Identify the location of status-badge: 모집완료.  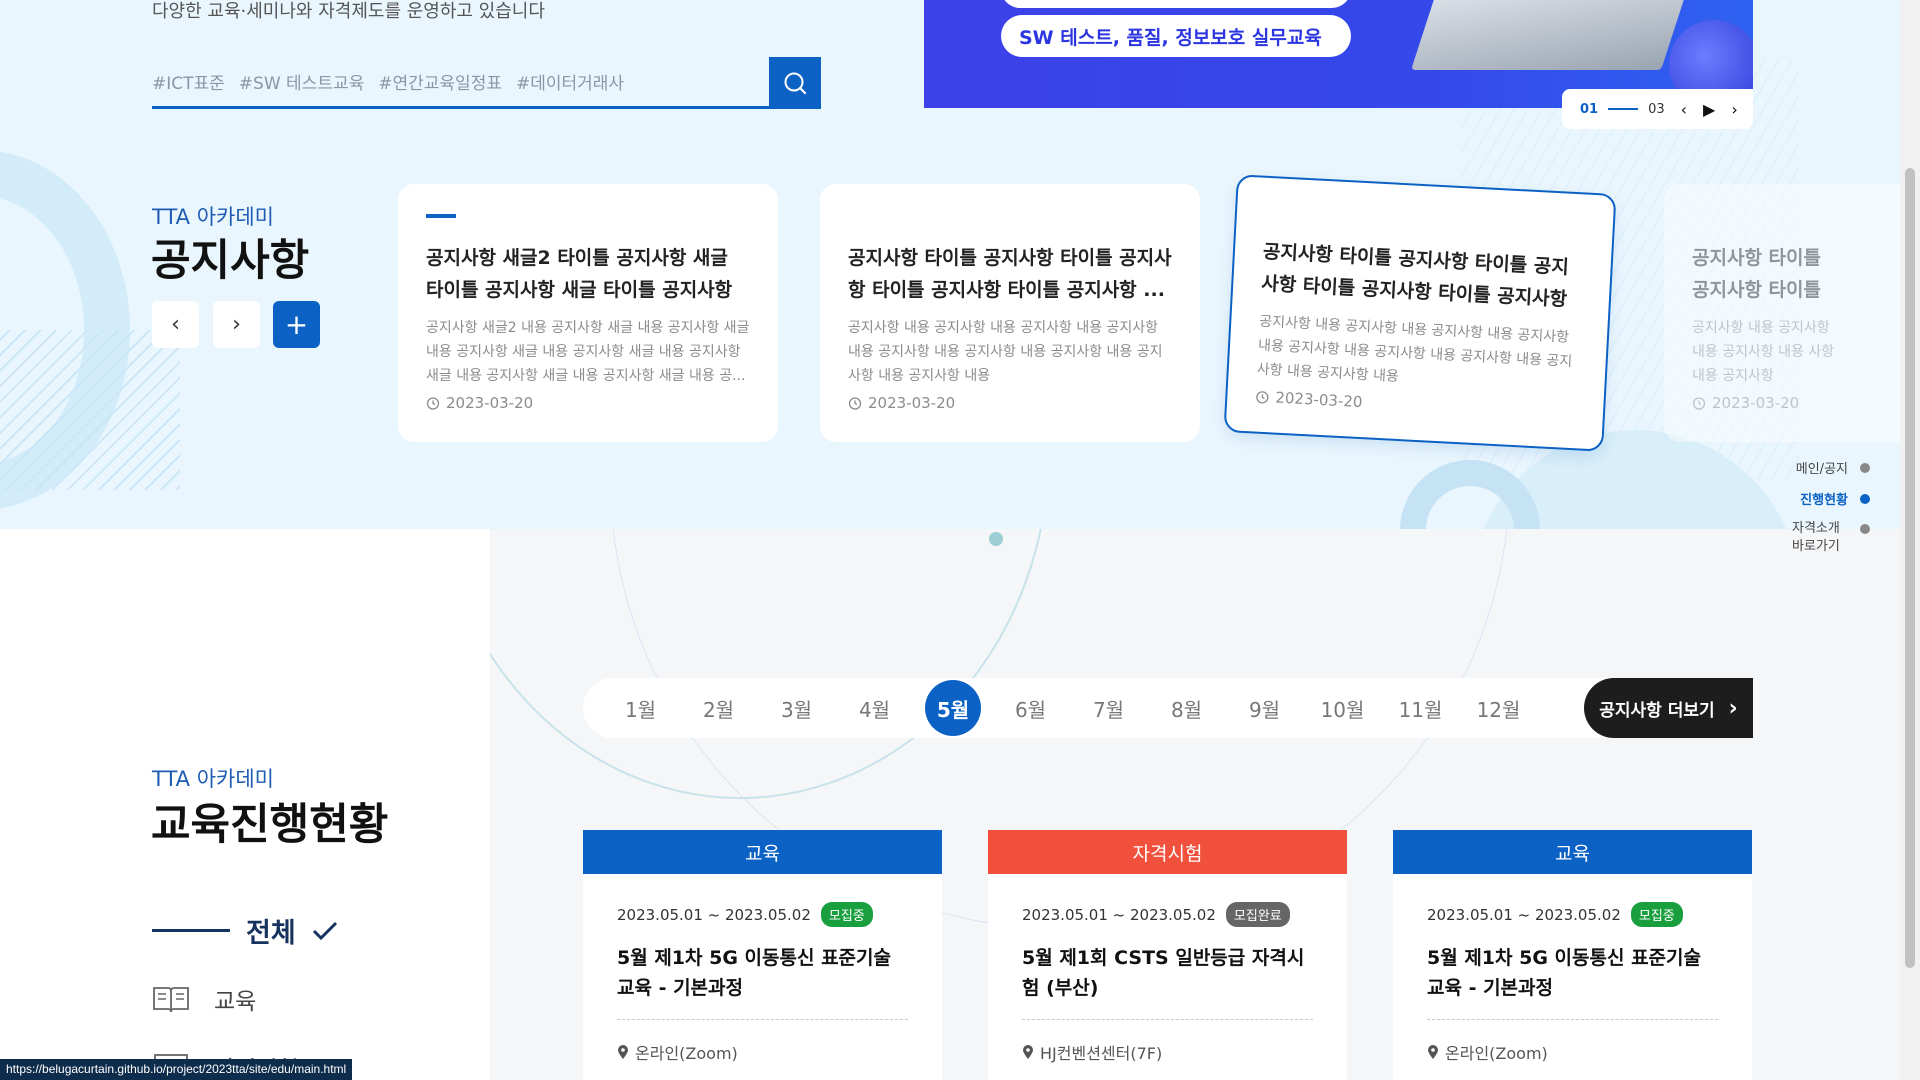
(1257, 914).